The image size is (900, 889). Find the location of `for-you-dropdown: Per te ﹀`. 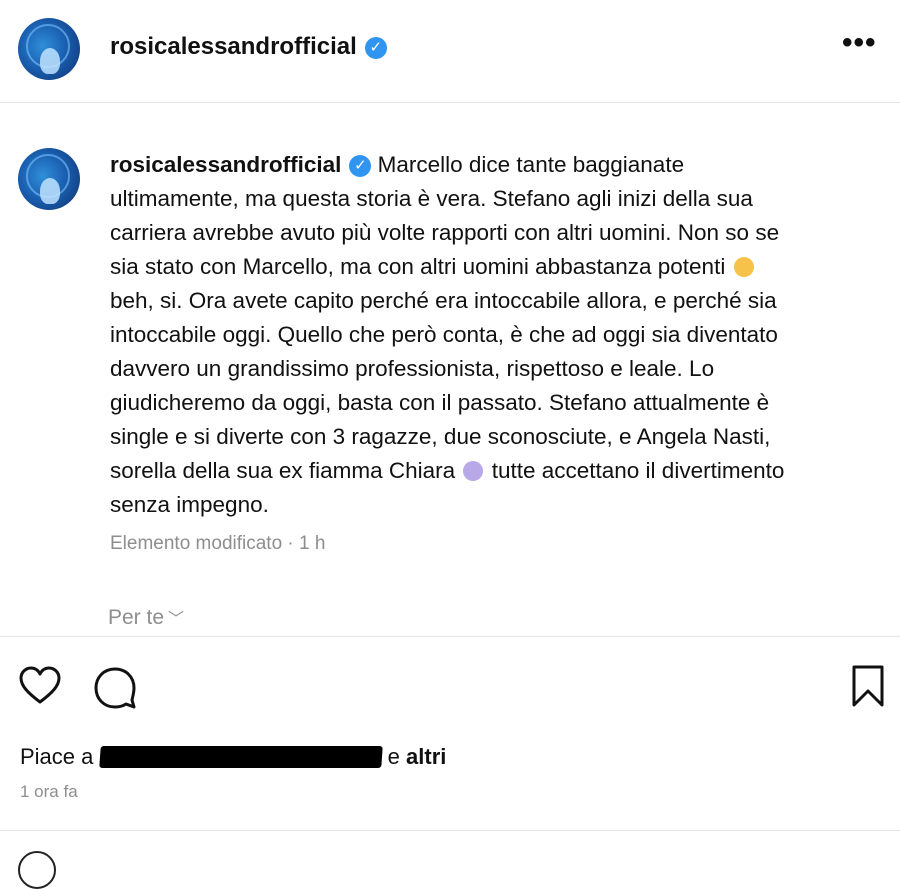

for-you-dropdown: Per te ﹀ is located at coordinates (146, 617).